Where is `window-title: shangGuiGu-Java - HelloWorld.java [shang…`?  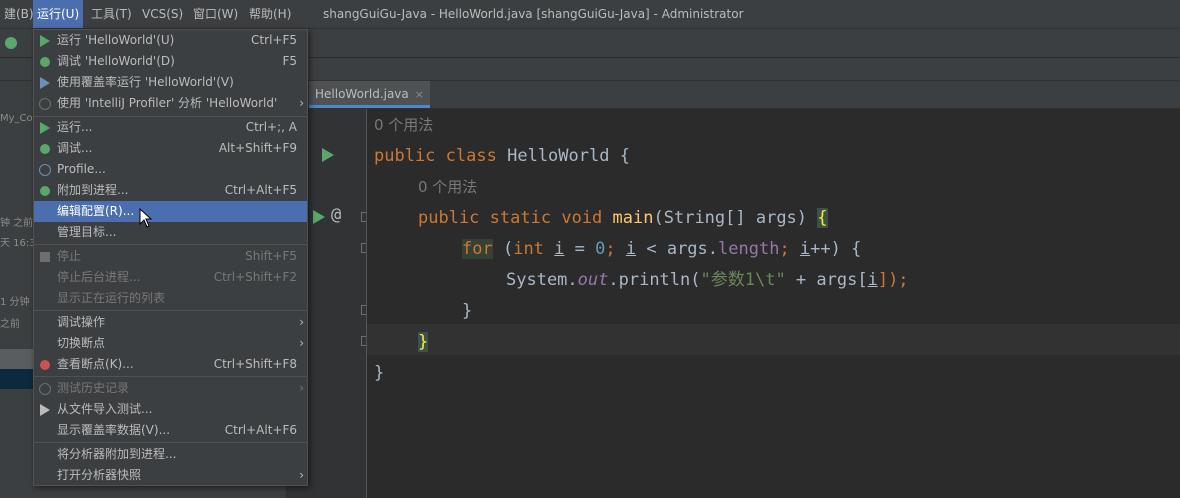 window-title: shangGuiGu-Java - HelloWorld.java [shang… is located at coordinates (533, 14).